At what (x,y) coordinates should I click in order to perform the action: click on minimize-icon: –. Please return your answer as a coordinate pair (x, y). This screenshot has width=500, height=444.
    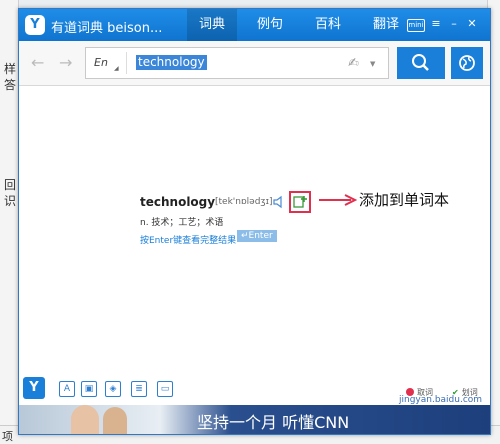
    Looking at the image, I should click on (454, 24).